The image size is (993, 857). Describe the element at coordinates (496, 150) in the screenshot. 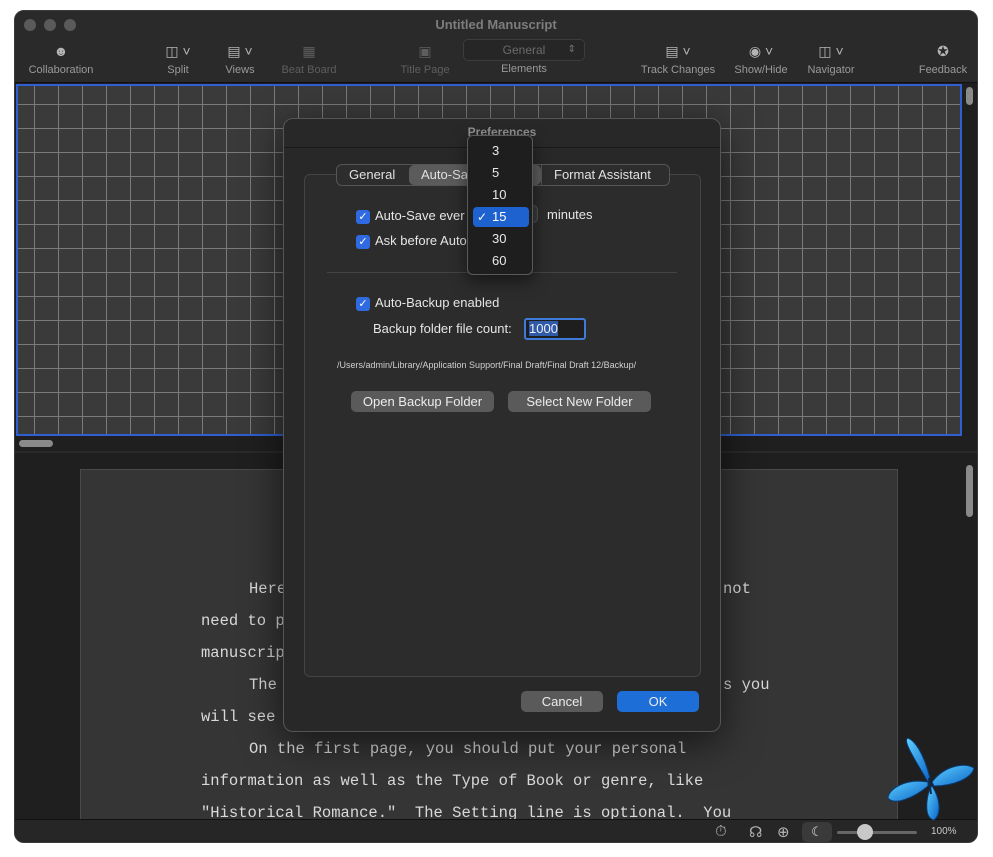

I see `menu-item-label: 3` at that location.